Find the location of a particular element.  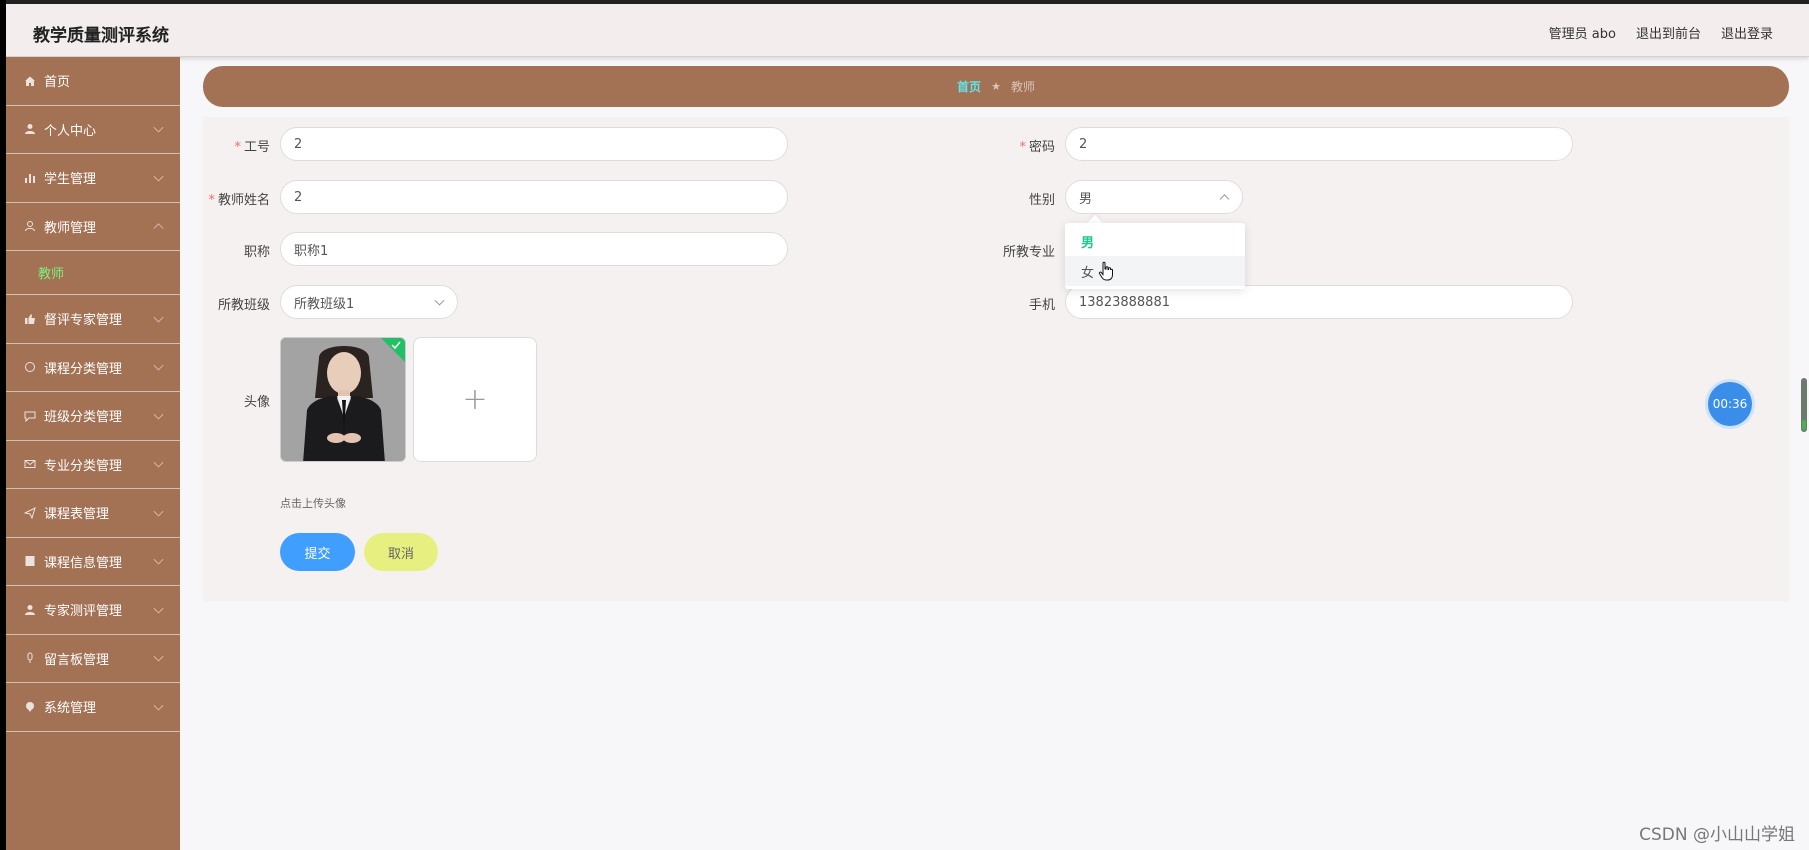

sidebar-item-label: 班级分类管理 is located at coordinates (83, 418).